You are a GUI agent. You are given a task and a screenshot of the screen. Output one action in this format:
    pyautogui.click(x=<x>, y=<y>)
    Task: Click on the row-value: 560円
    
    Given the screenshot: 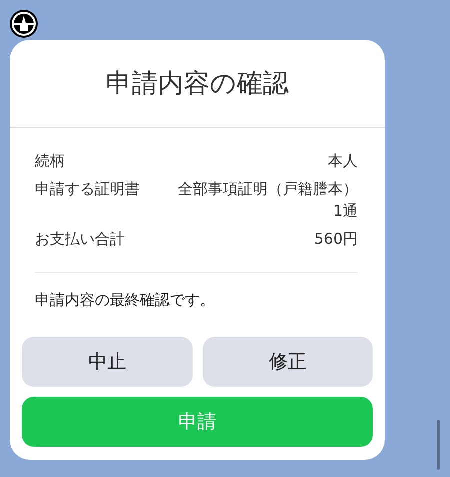 What is the action you would take?
    pyautogui.click(x=336, y=239)
    